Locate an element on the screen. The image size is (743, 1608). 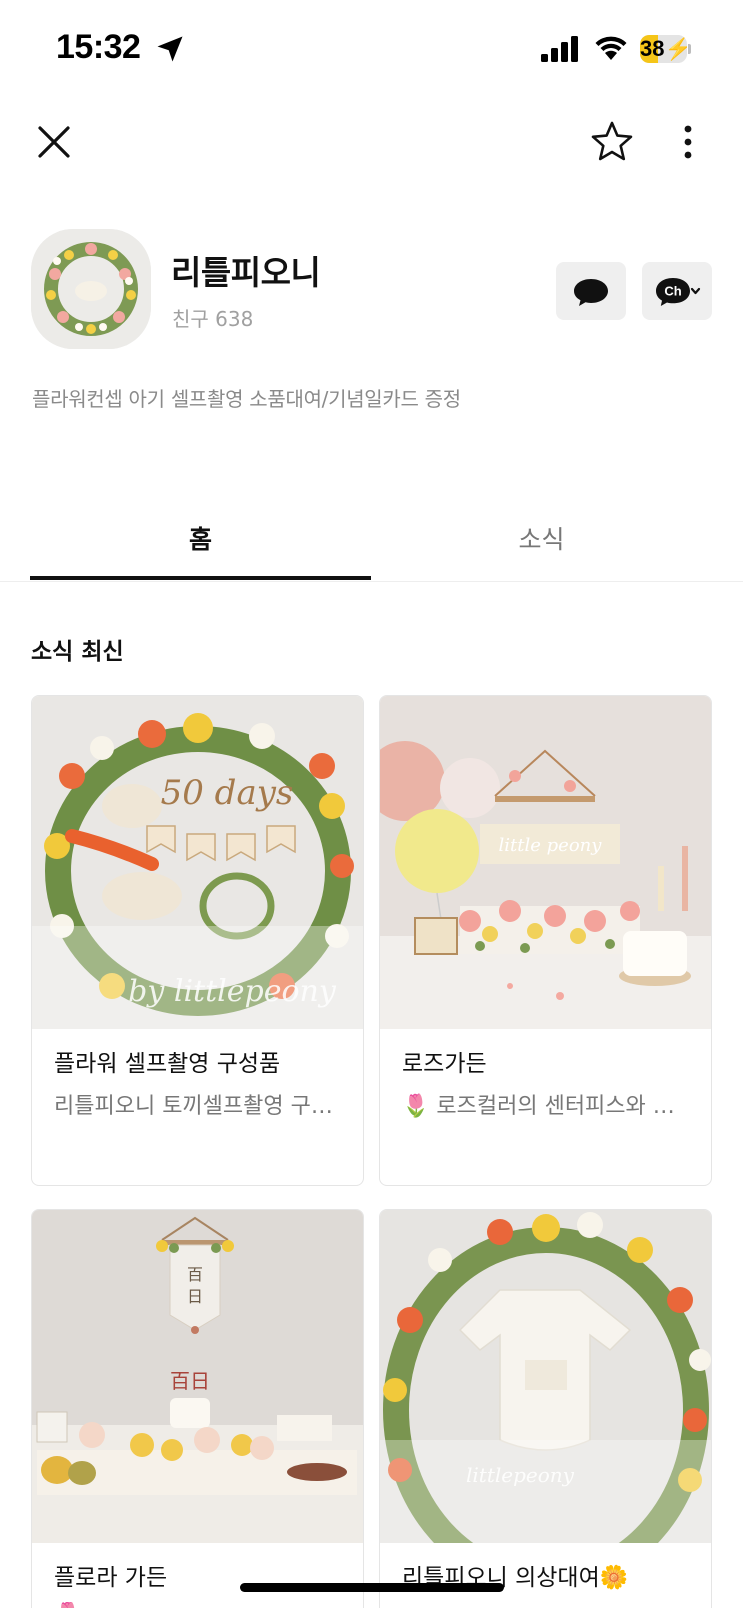
section-title: 소식 최신 is located at coordinates (77, 652).